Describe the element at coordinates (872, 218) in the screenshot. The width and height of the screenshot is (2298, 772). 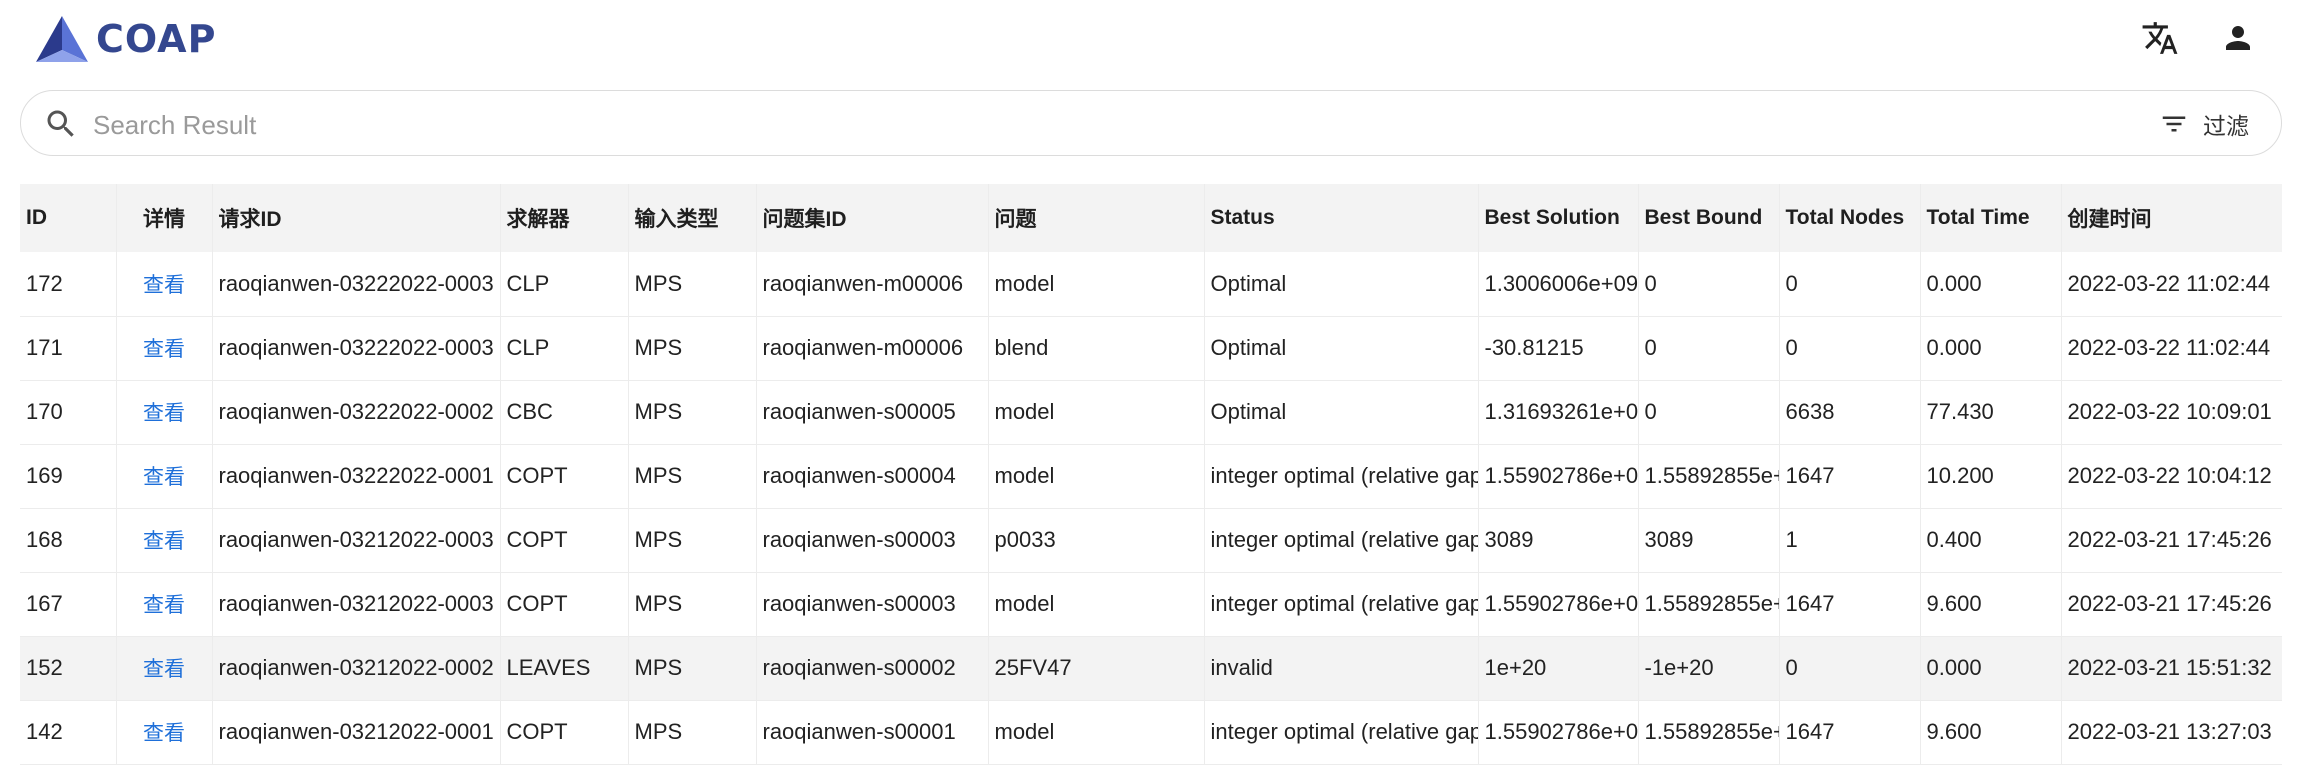
I see `column-header-problem-set-id: 问题集ID` at that location.